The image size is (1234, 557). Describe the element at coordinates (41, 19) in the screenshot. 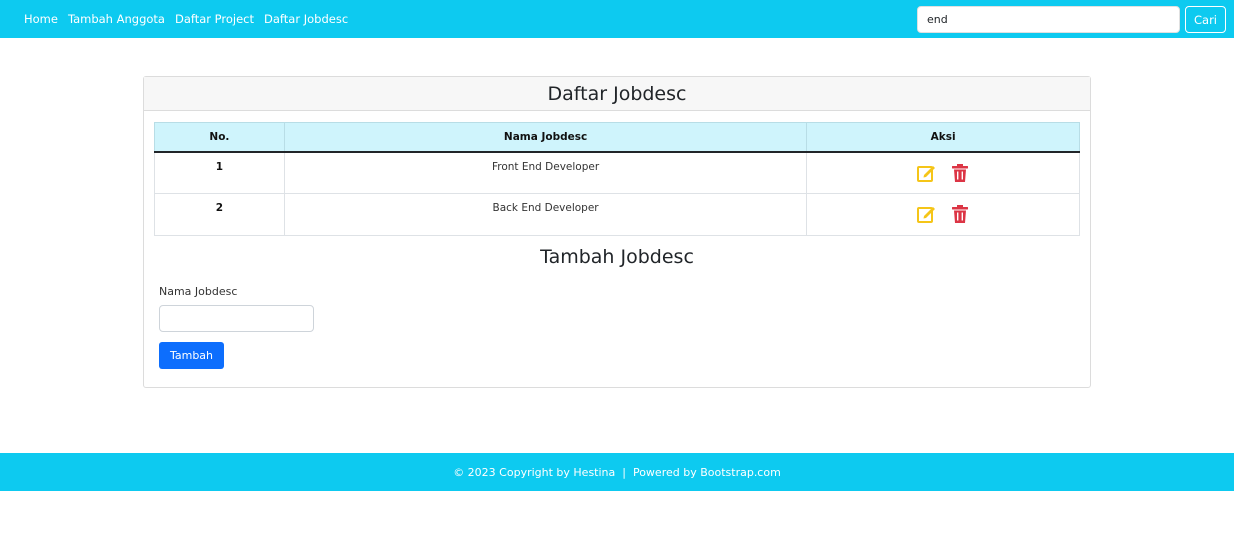

I see `nav-link-home: Home` at that location.